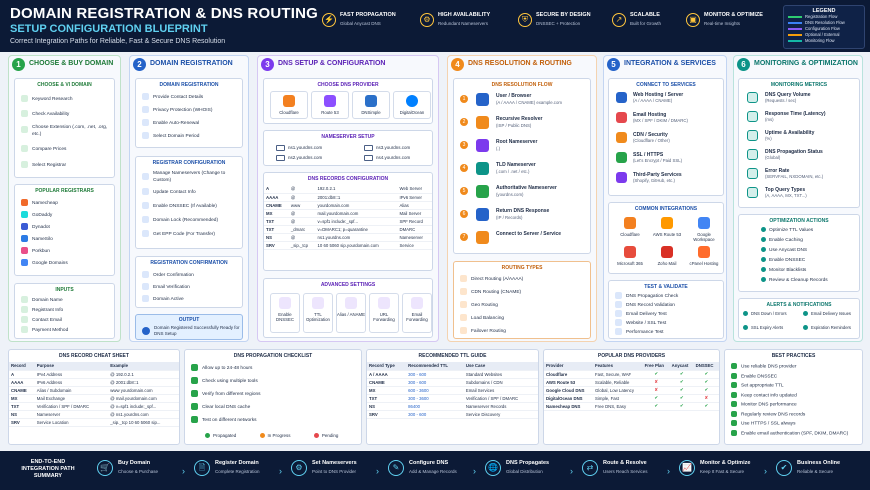  What do you see at coordinates (631, 406) in the screenshot?
I see `table-row: Namecheap DNS Free DNS, Easy ✔ ✔ ✔` at bounding box center [631, 406].